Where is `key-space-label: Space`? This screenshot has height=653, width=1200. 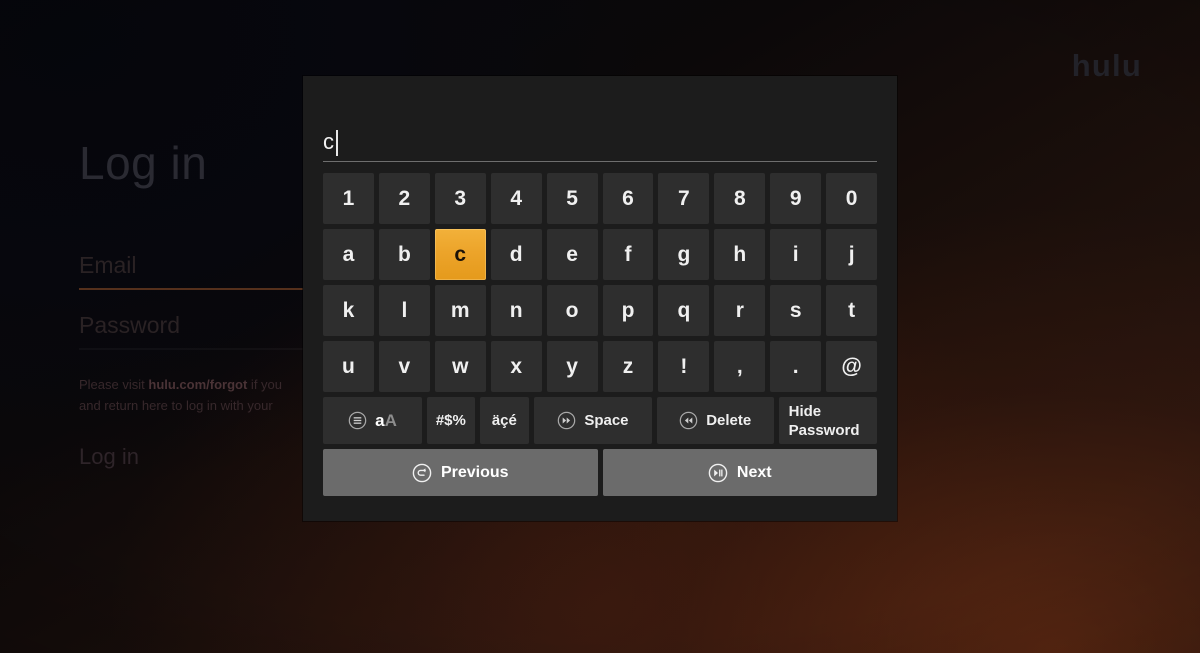 key-space-label: Space is located at coordinates (606, 420).